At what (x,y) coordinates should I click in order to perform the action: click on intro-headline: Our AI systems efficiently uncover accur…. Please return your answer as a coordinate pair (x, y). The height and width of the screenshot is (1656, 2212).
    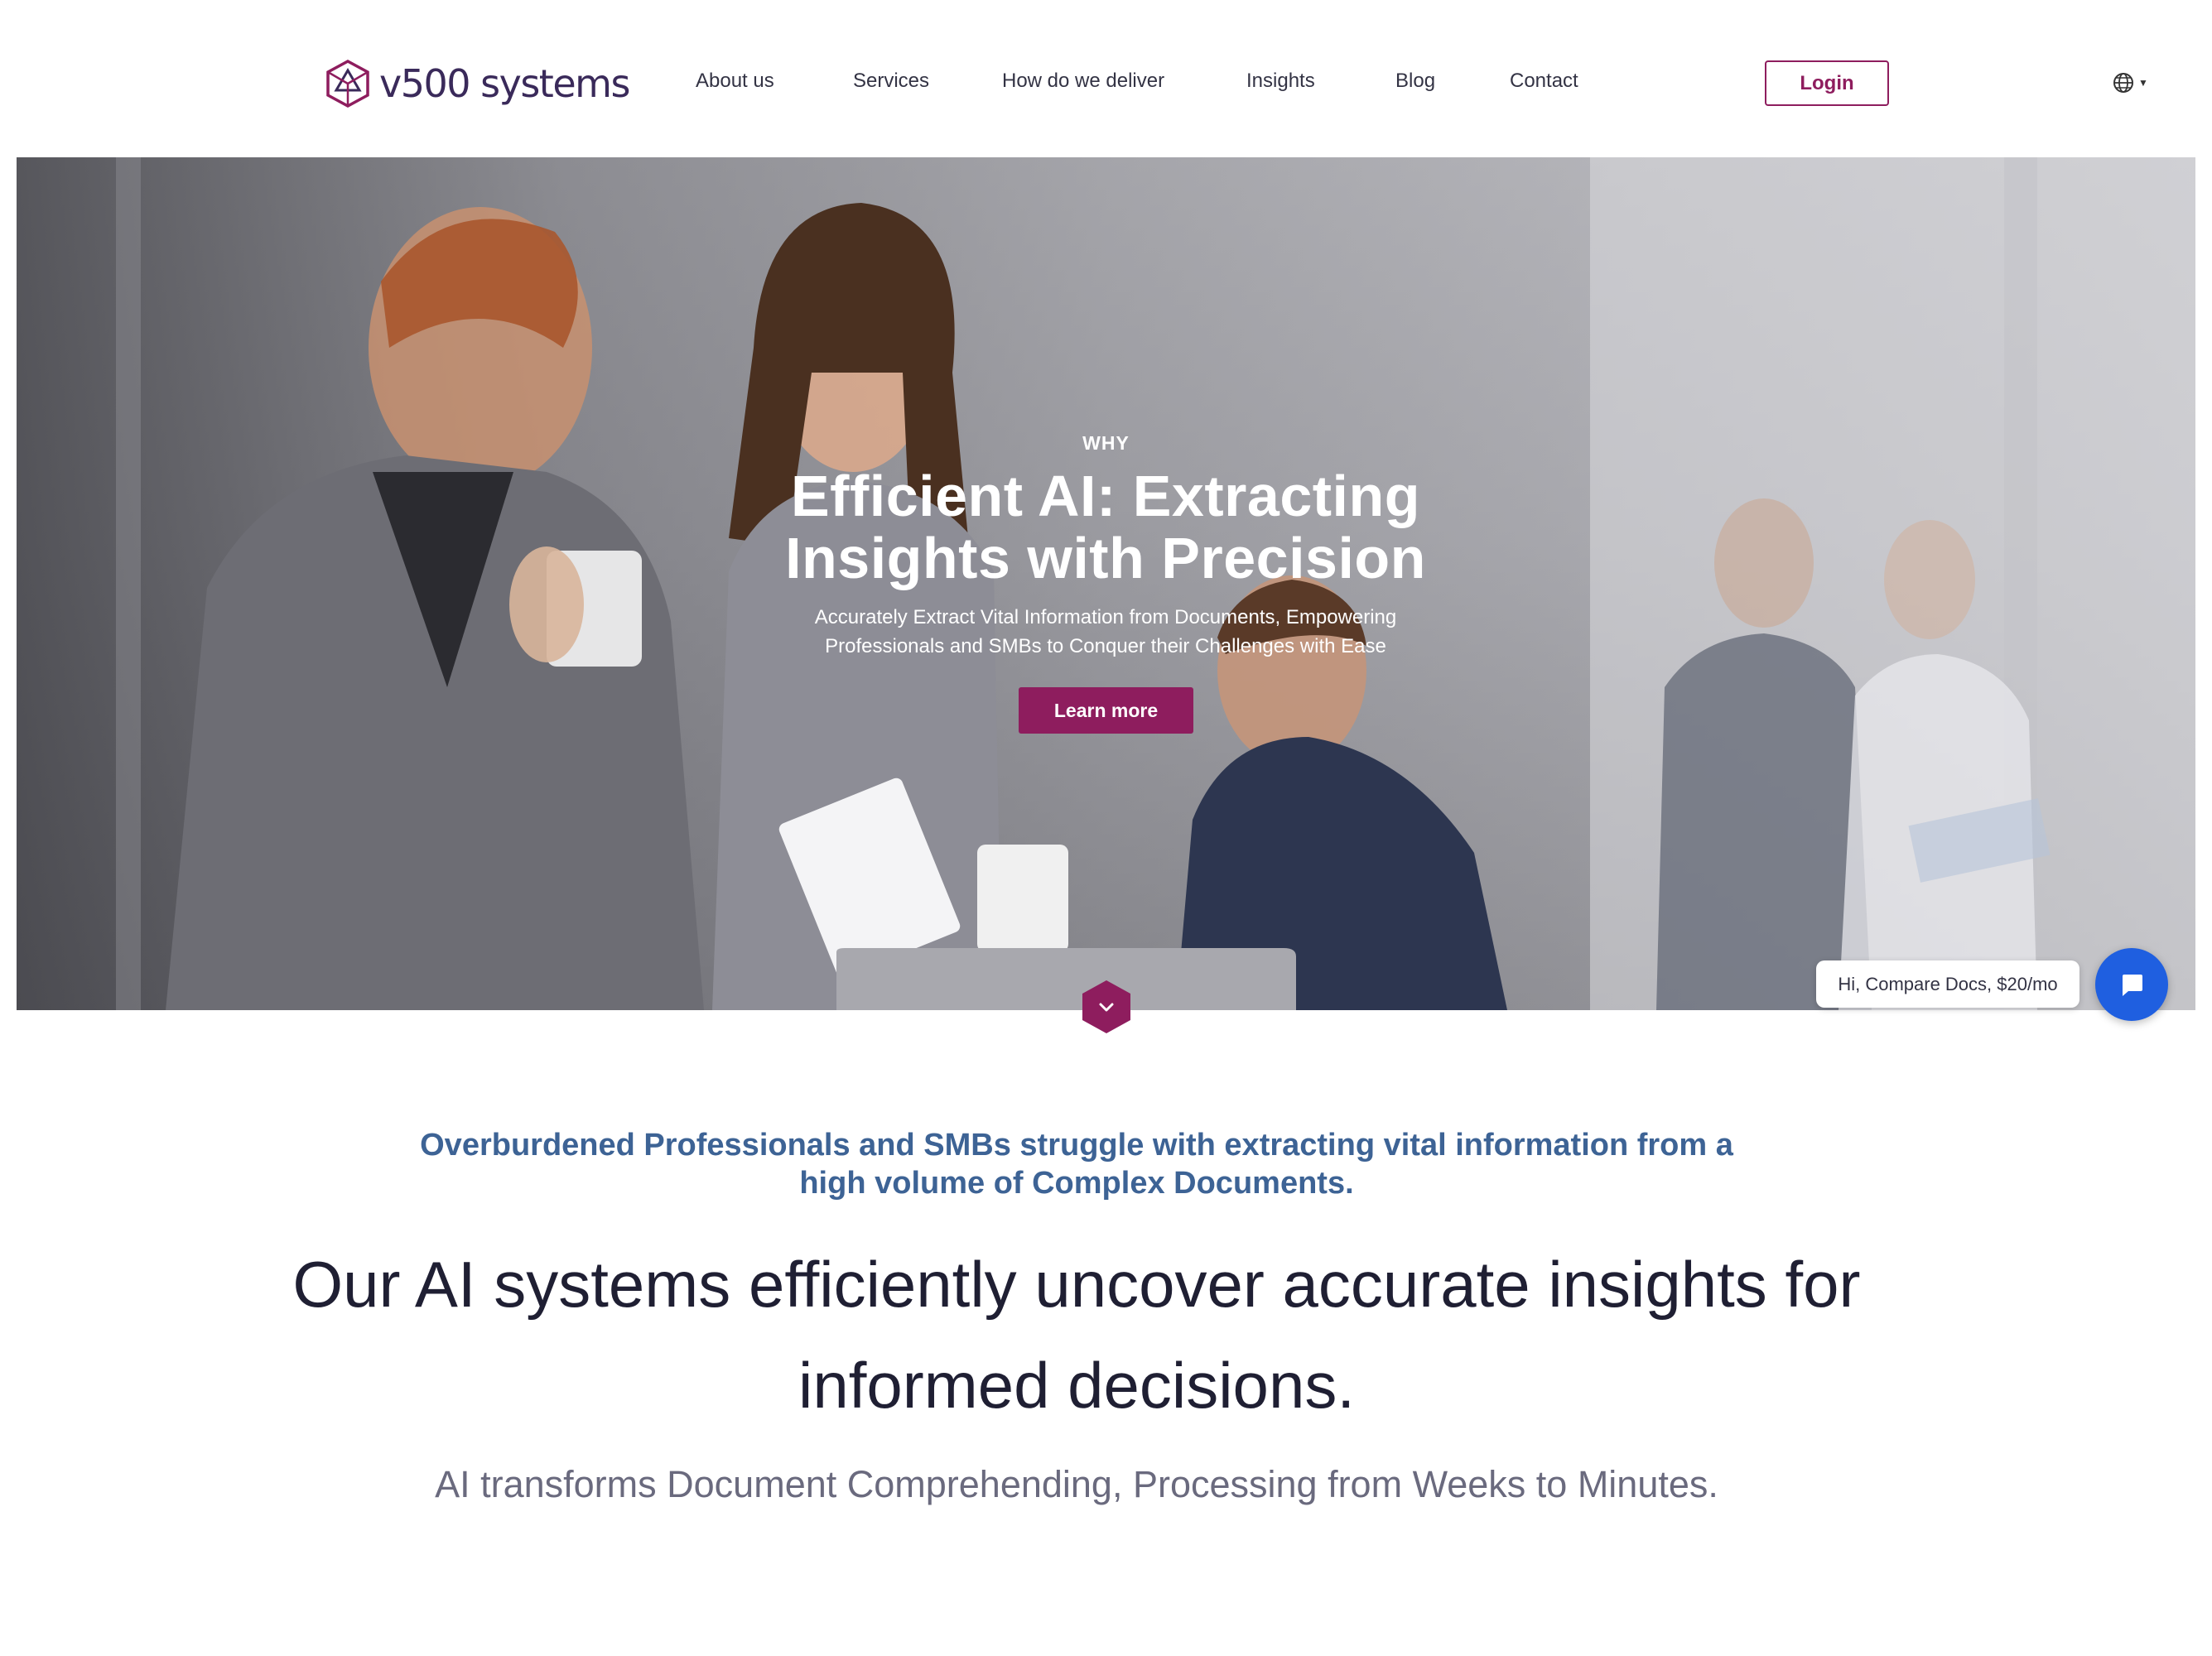
    Looking at the image, I should click on (1076, 1335).